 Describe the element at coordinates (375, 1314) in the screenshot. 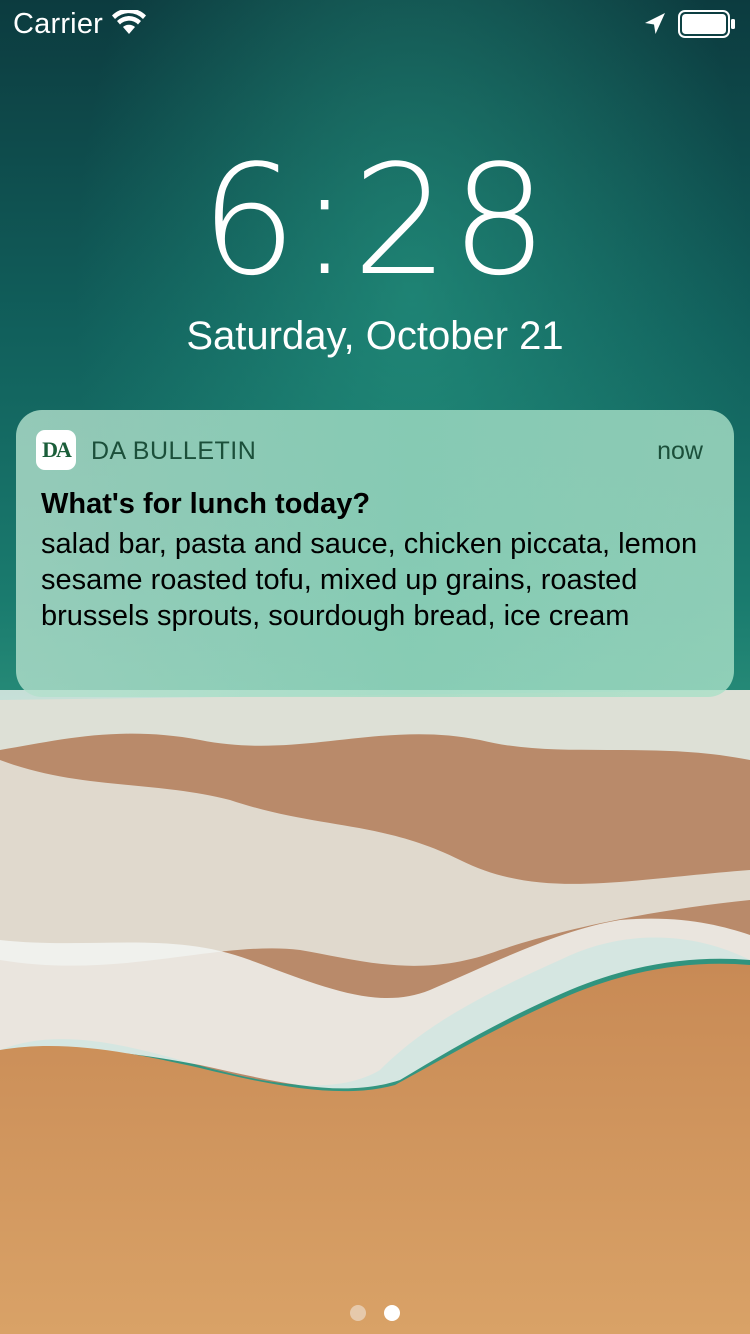

I see `page-indicator` at that location.